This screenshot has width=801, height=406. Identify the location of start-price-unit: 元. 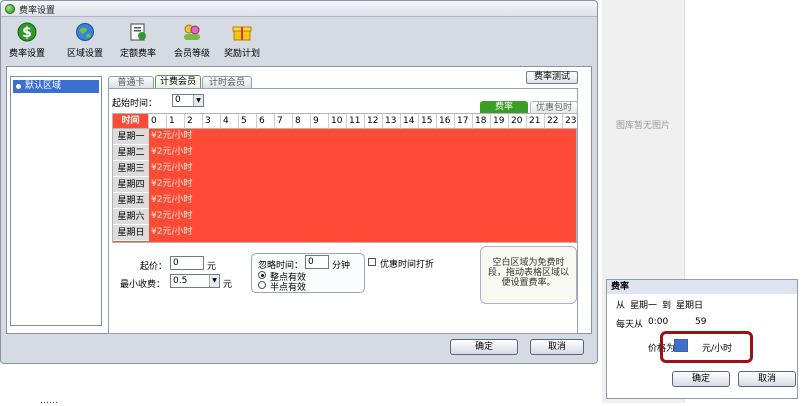
(212, 267).